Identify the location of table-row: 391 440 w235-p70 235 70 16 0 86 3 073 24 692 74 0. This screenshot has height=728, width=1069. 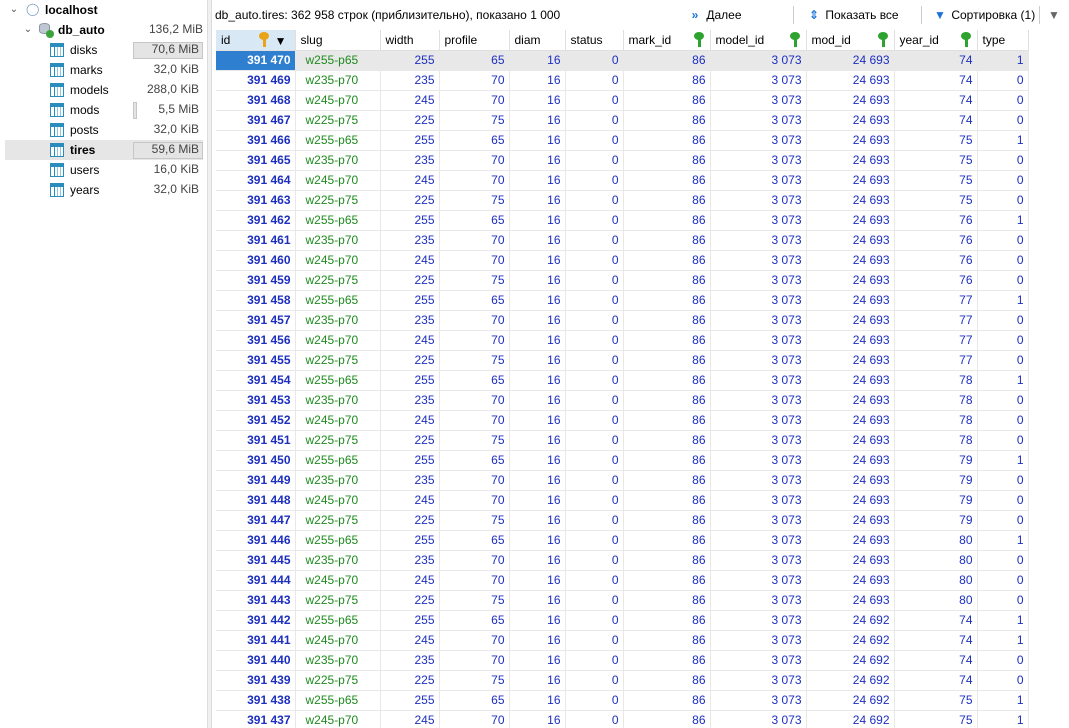
(622, 660).